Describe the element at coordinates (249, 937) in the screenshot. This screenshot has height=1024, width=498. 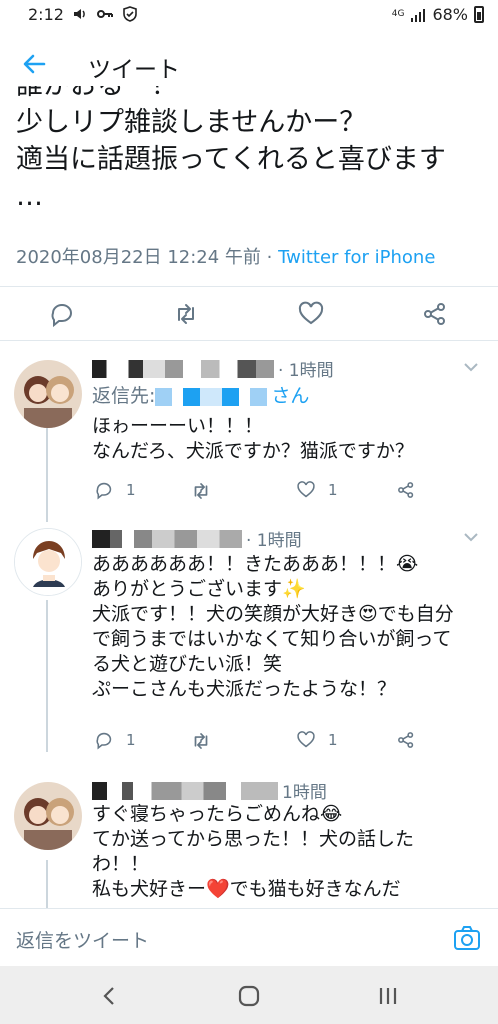
I see `reply-compose-bar: 返信をツイート` at that location.